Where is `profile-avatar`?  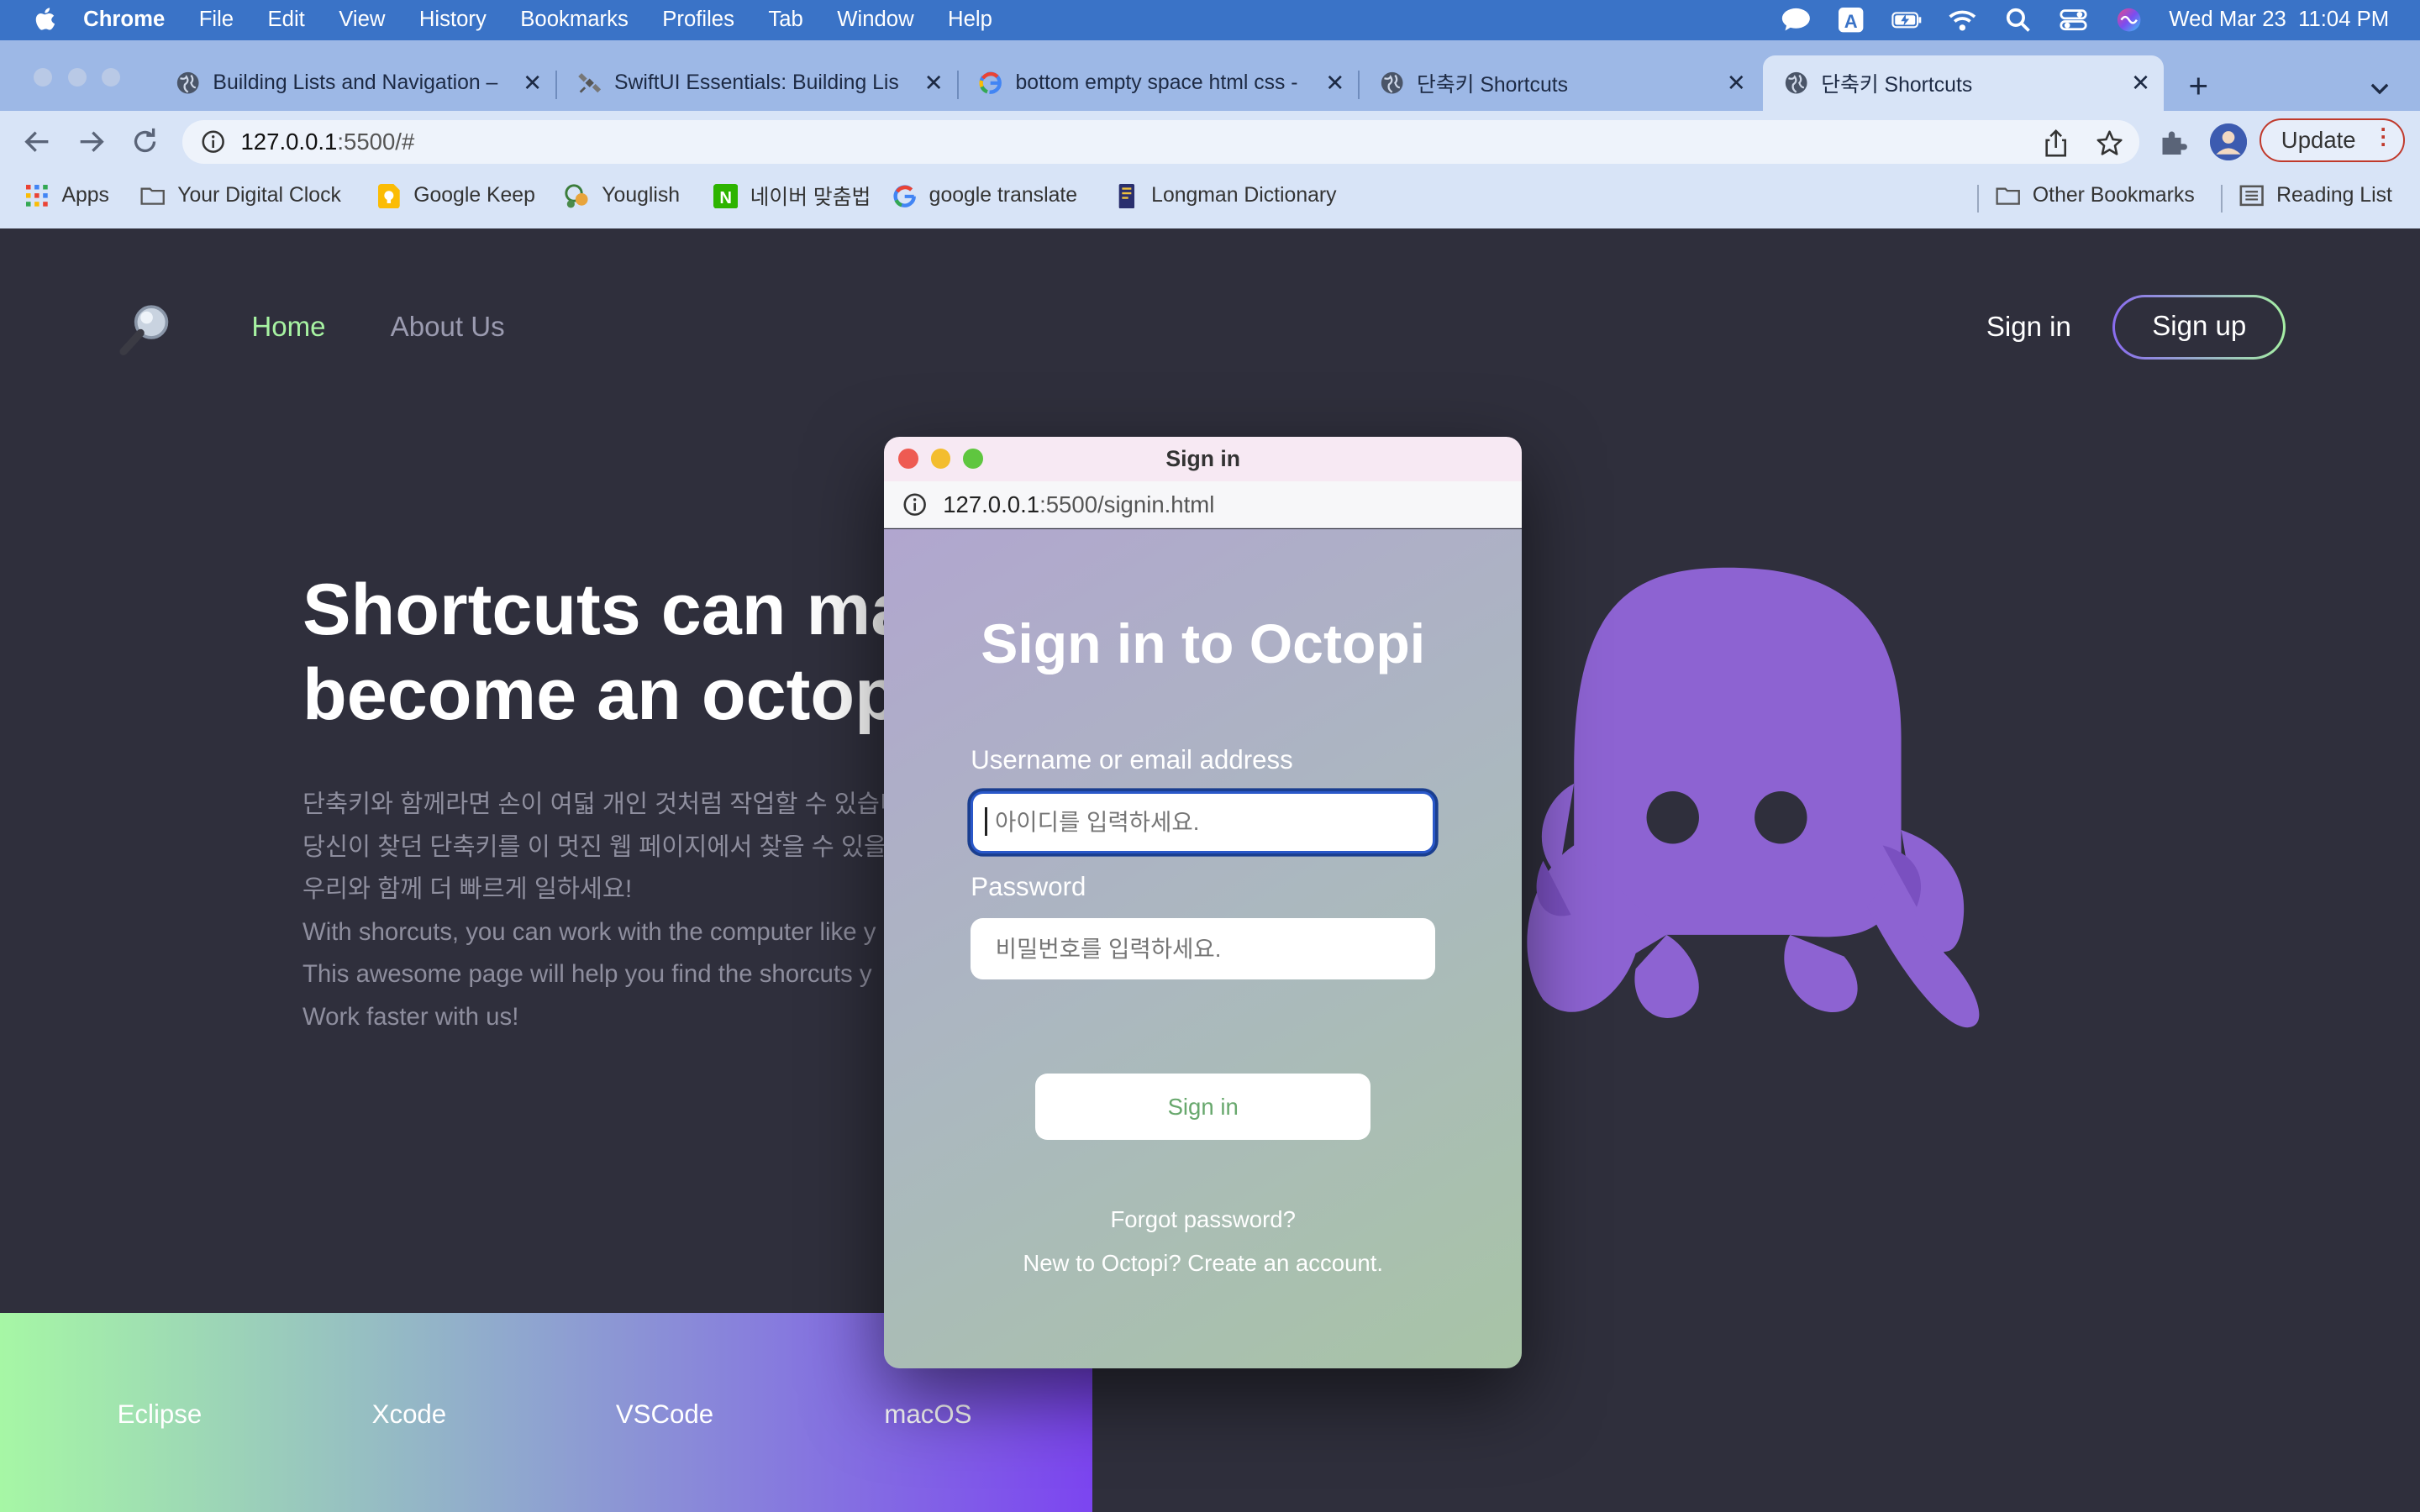
profile-avatar is located at coordinates (2229, 141).